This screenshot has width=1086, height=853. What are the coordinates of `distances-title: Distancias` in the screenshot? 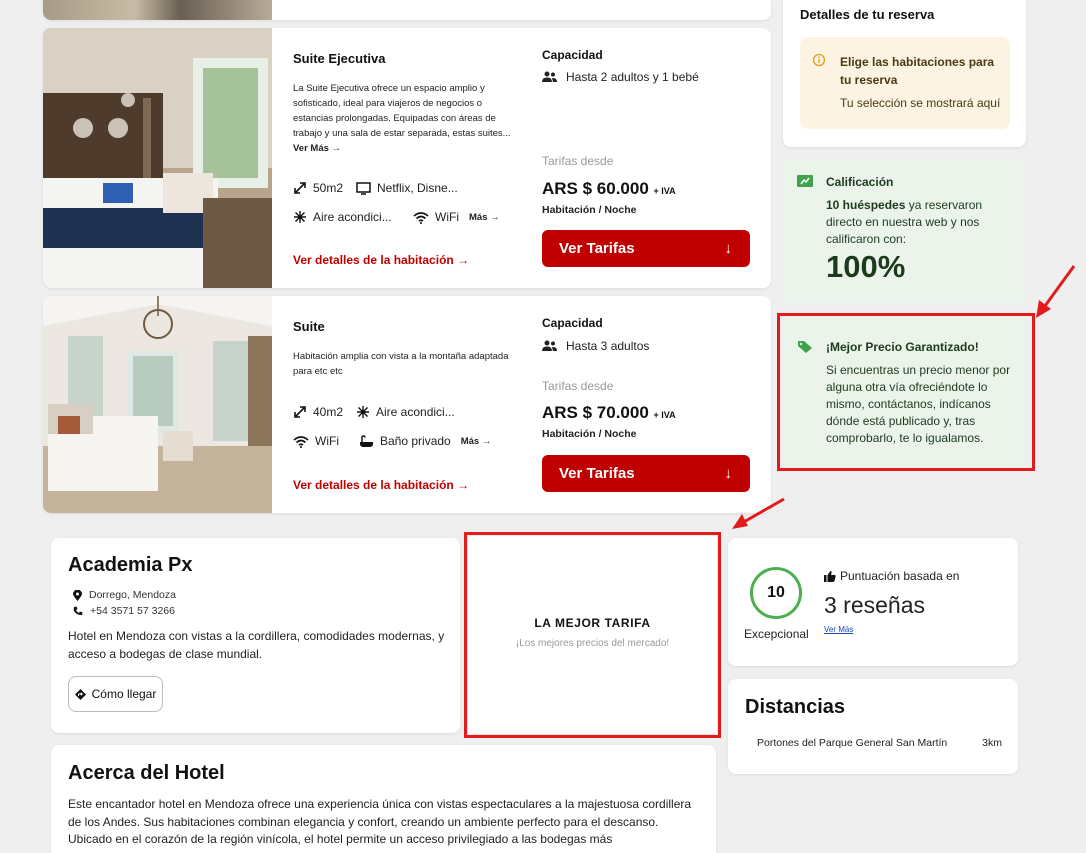 It's located at (795, 707).